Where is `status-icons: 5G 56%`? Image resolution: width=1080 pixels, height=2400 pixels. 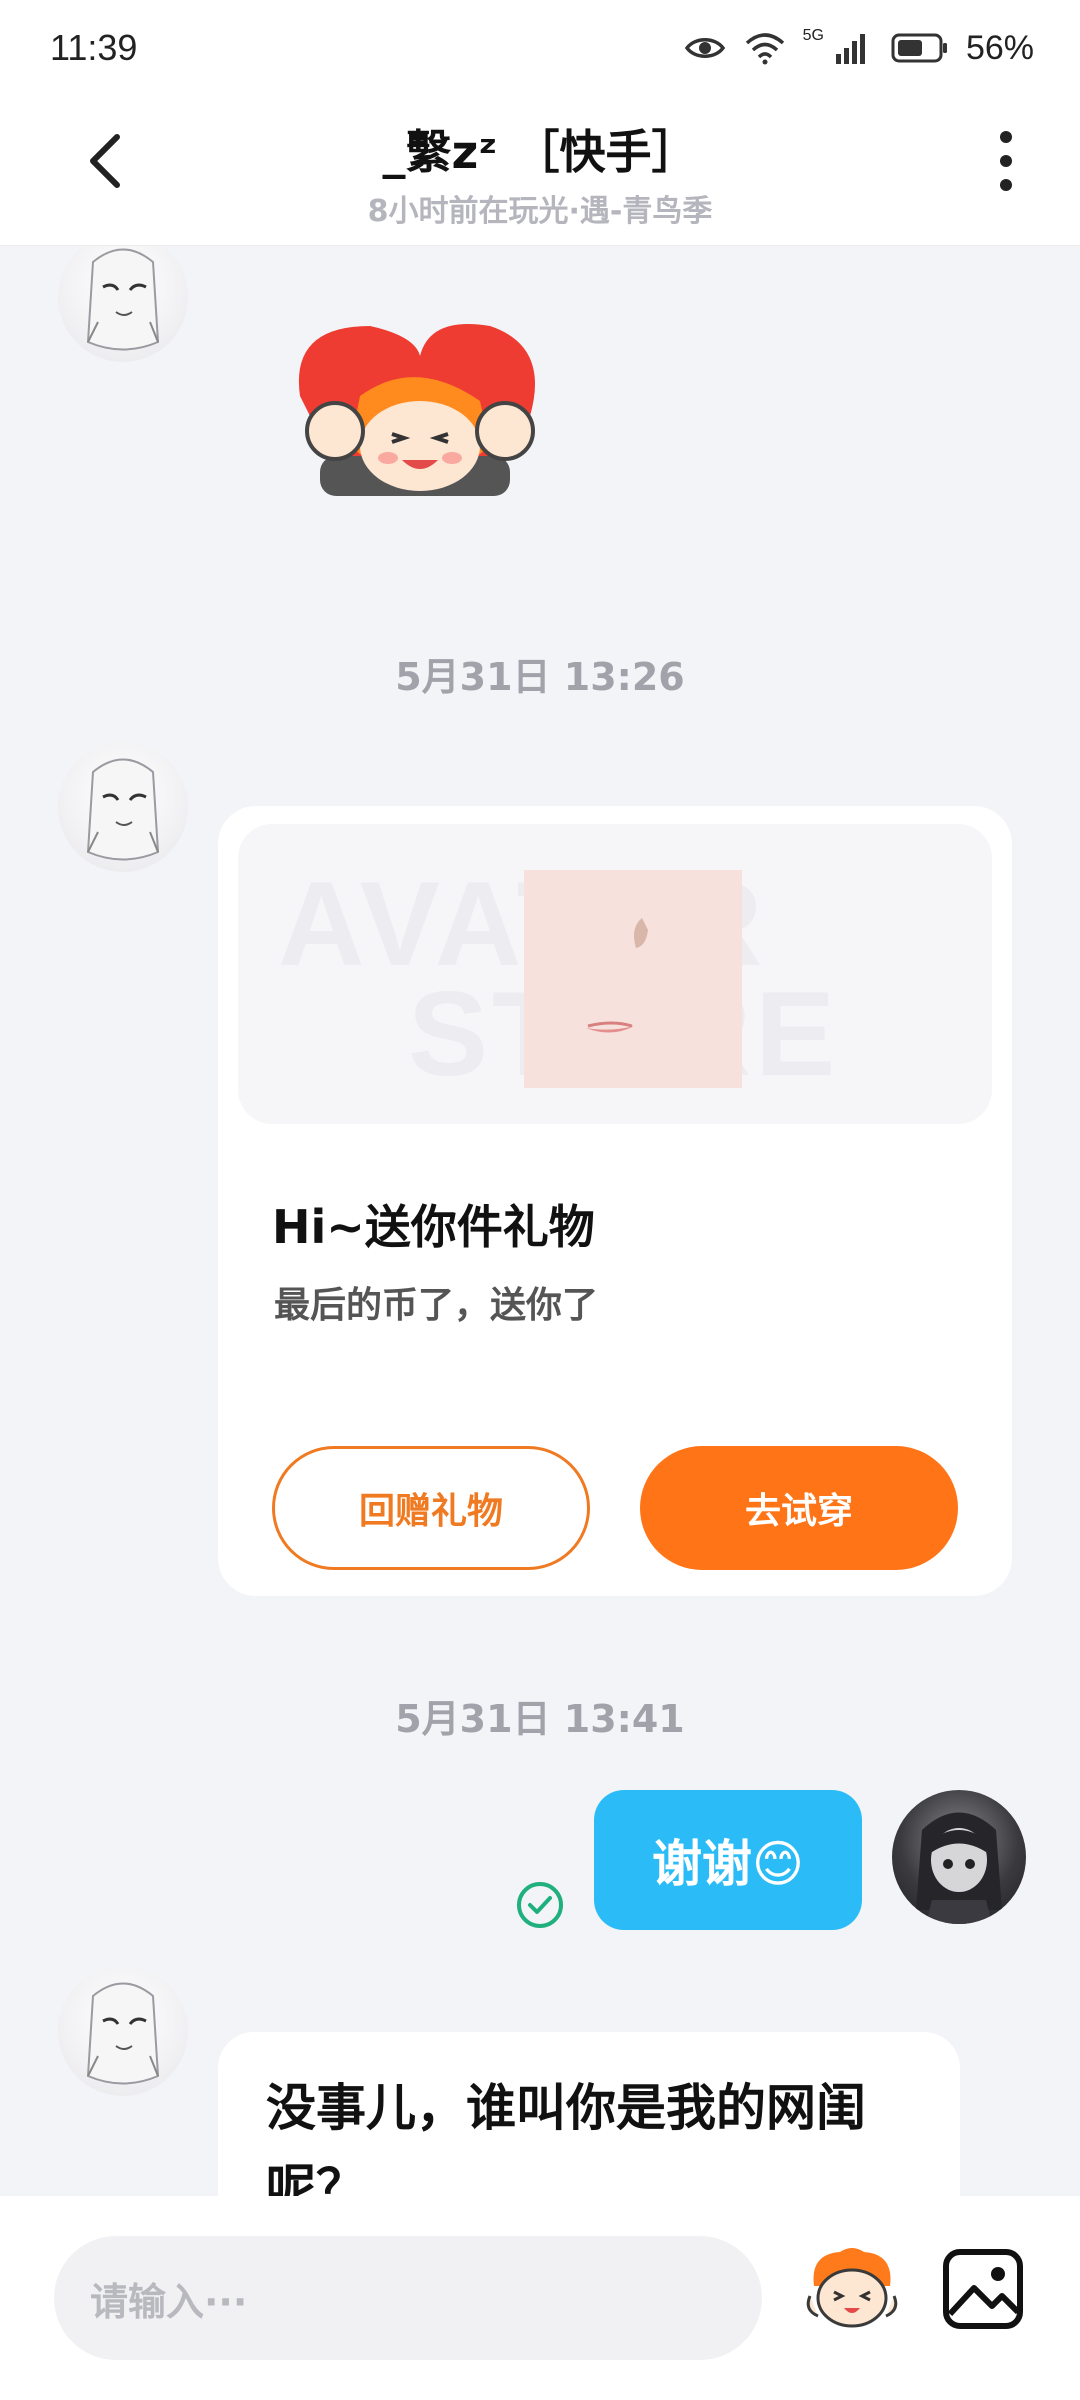 status-icons: 5G 56% is located at coordinates (858, 48).